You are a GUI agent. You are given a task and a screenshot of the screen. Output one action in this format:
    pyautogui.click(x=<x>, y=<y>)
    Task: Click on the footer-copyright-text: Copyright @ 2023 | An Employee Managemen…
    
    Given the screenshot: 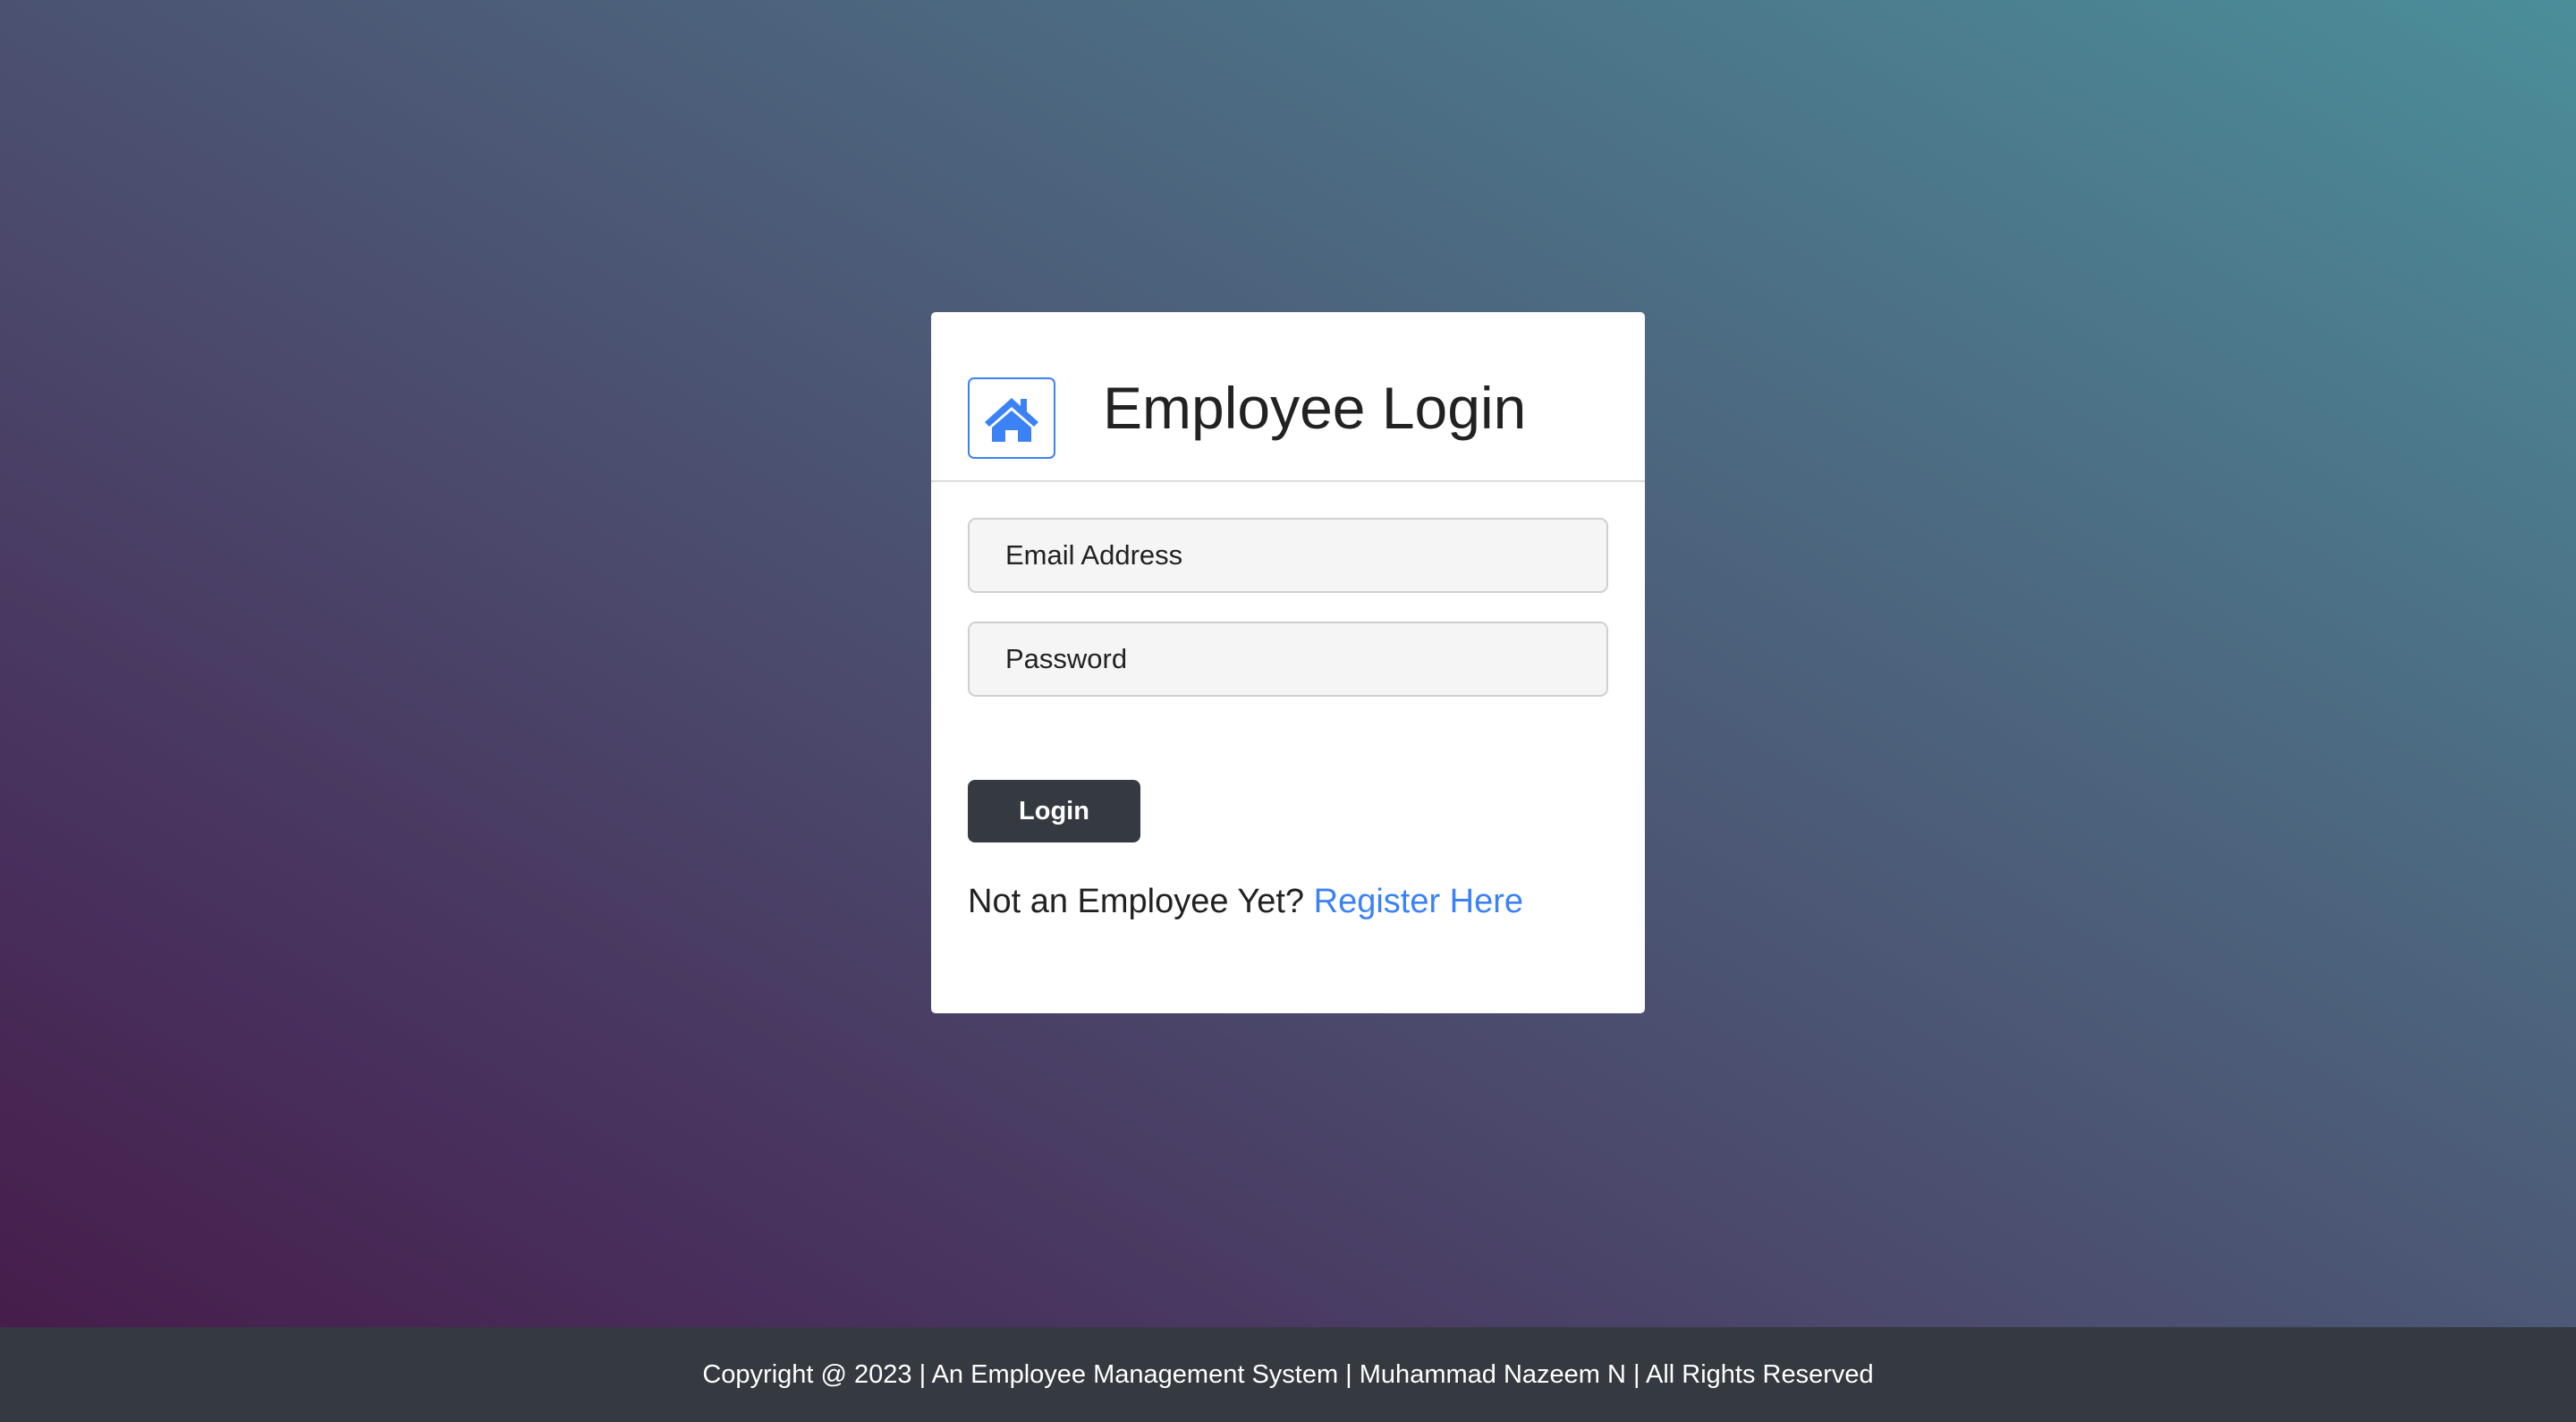 What is the action you would take?
    pyautogui.click(x=1288, y=1374)
    